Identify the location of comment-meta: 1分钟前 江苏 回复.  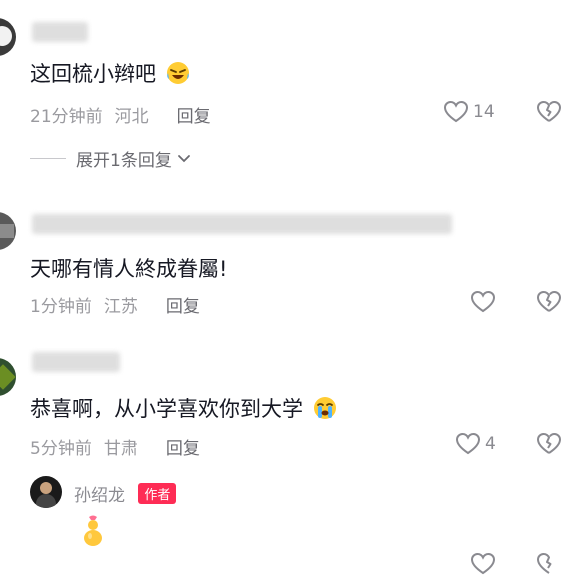
(115, 304).